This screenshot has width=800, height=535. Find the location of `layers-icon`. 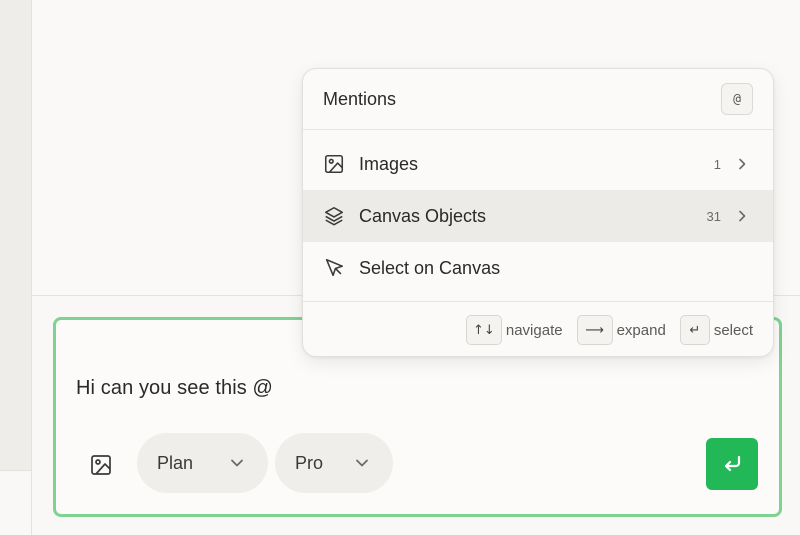

layers-icon is located at coordinates (334, 216).